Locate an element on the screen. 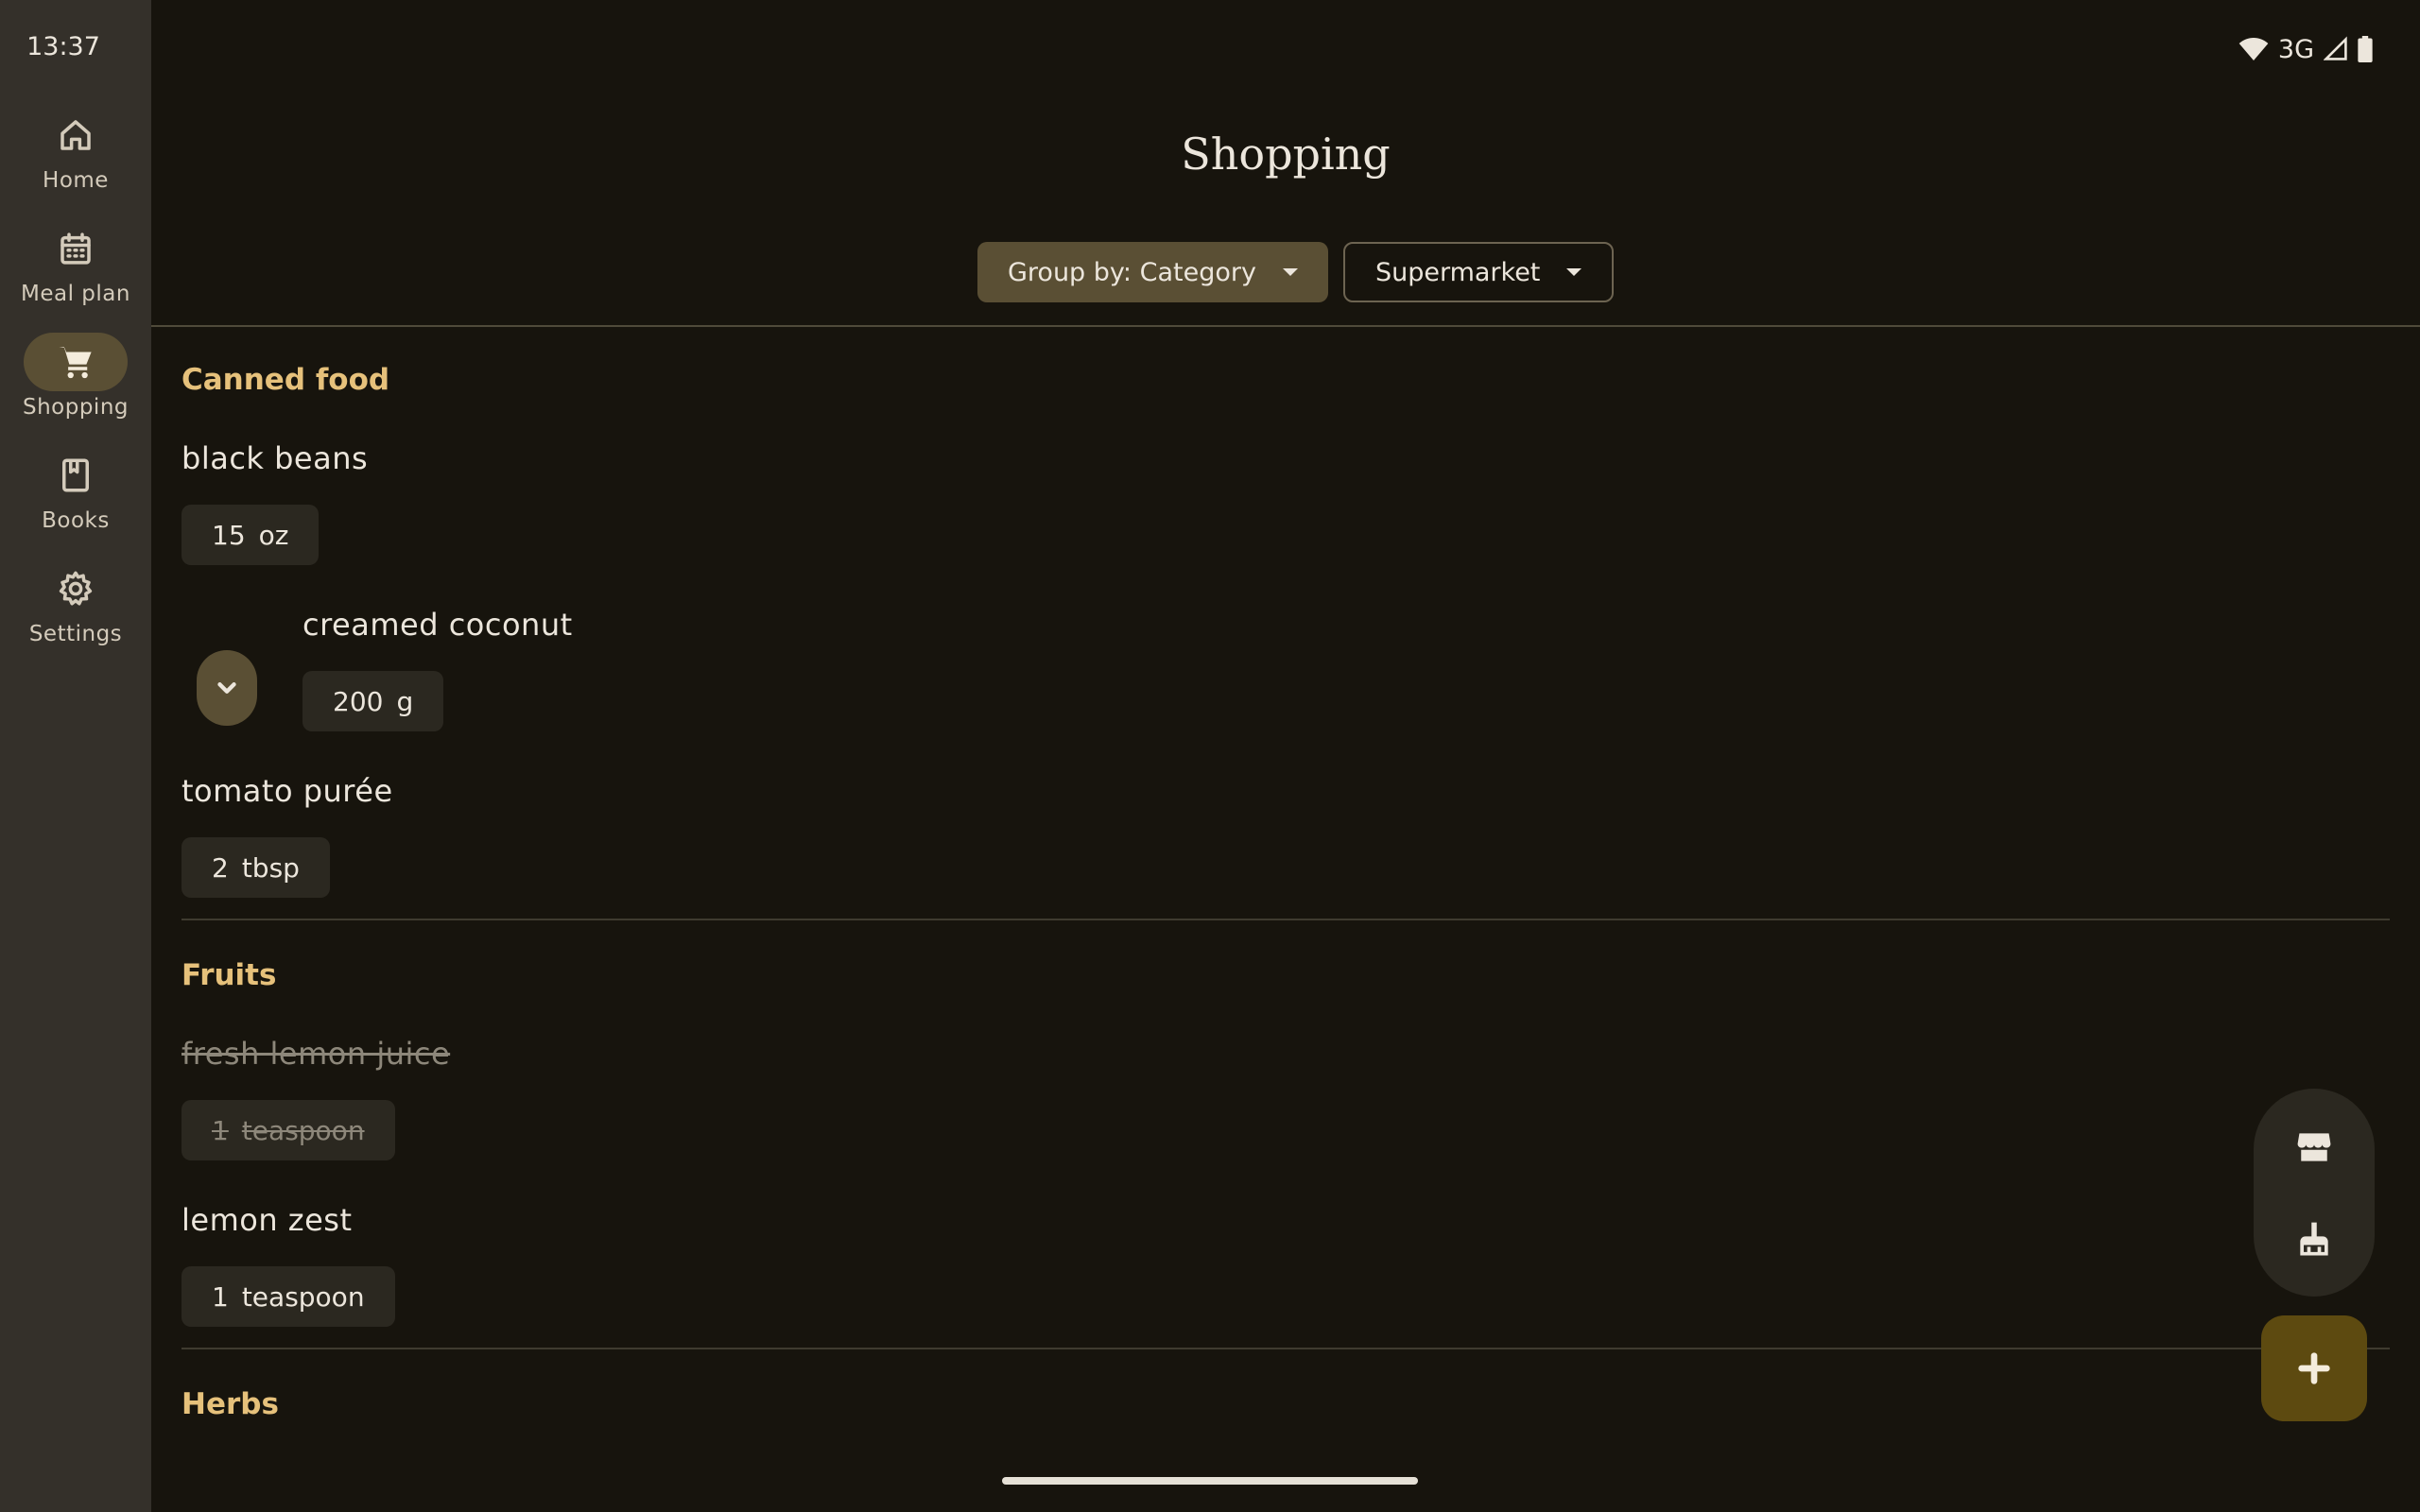 The image size is (2420, 1512). item-name: tomato purée is located at coordinates (287, 791).